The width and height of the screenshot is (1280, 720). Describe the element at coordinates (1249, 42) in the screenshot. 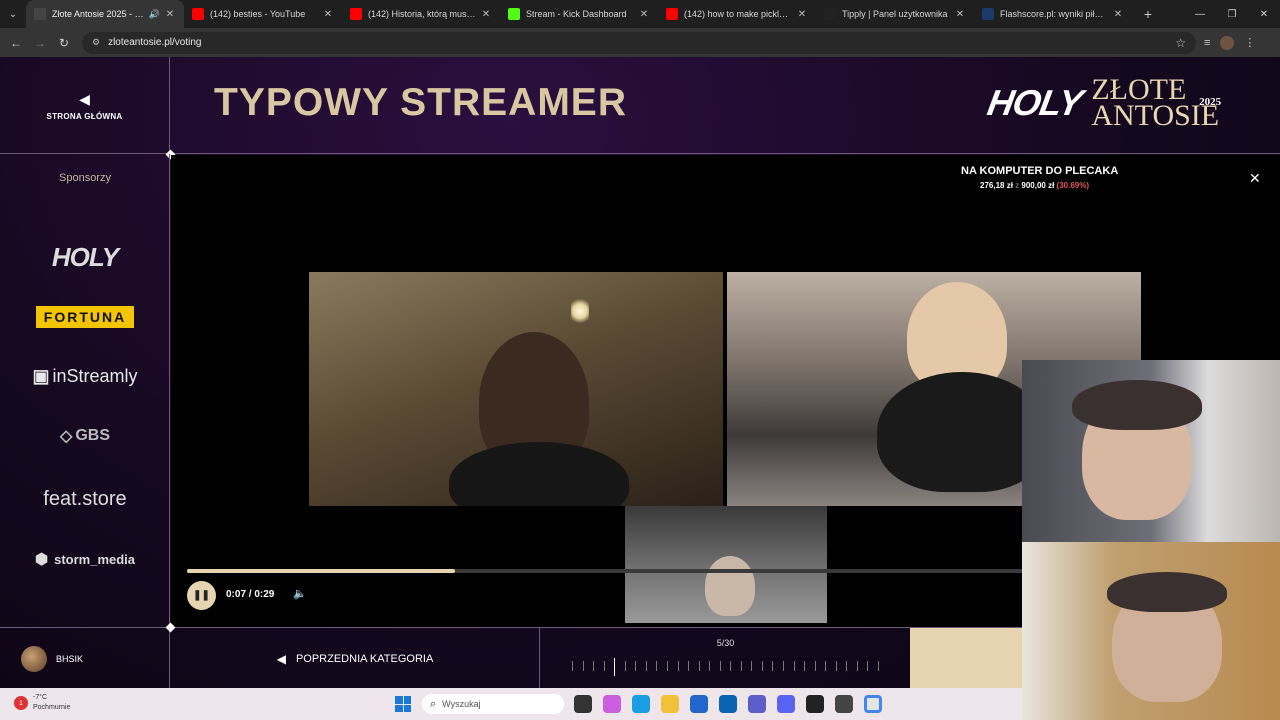

I see `browser-menu-icon: ⋮` at that location.